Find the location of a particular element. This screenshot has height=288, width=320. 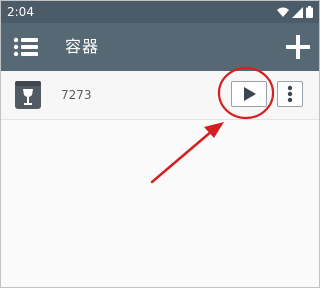

status-time: 2:04 is located at coordinates (20, 12).